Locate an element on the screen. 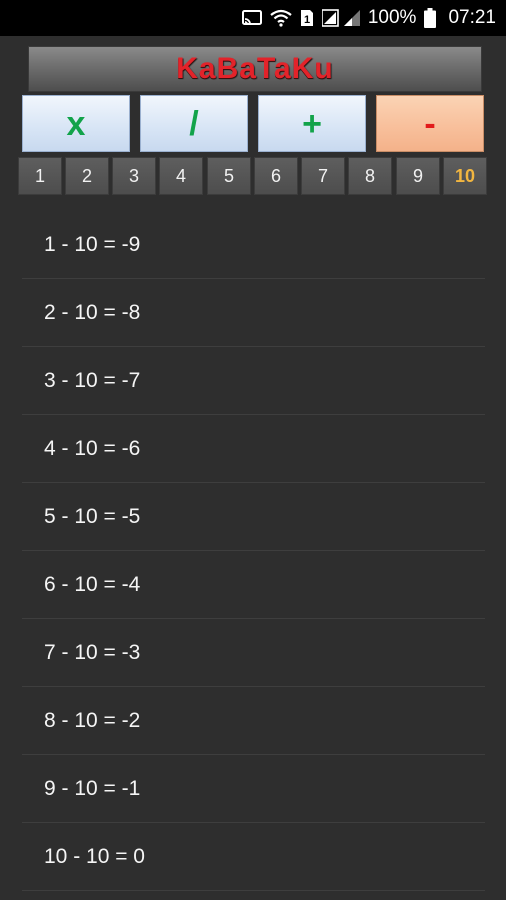 Image resolution: width=506 pixels, height=900 pixels. number-selector: 1 2 3 4 5 6 7 8 9 10 is located at coordinates (254, 176).